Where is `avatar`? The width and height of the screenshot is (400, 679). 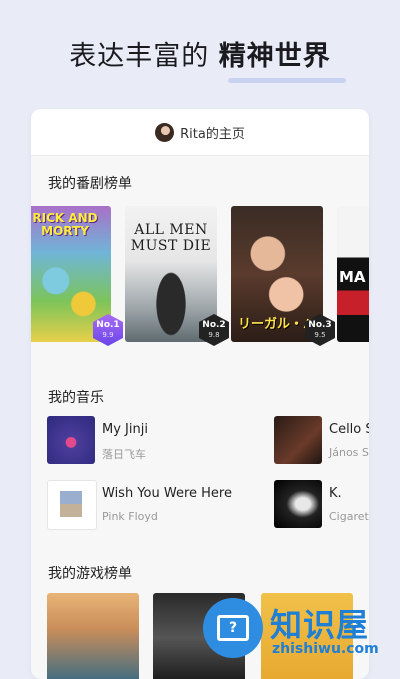 avatar is located at coordinates (165, 132).